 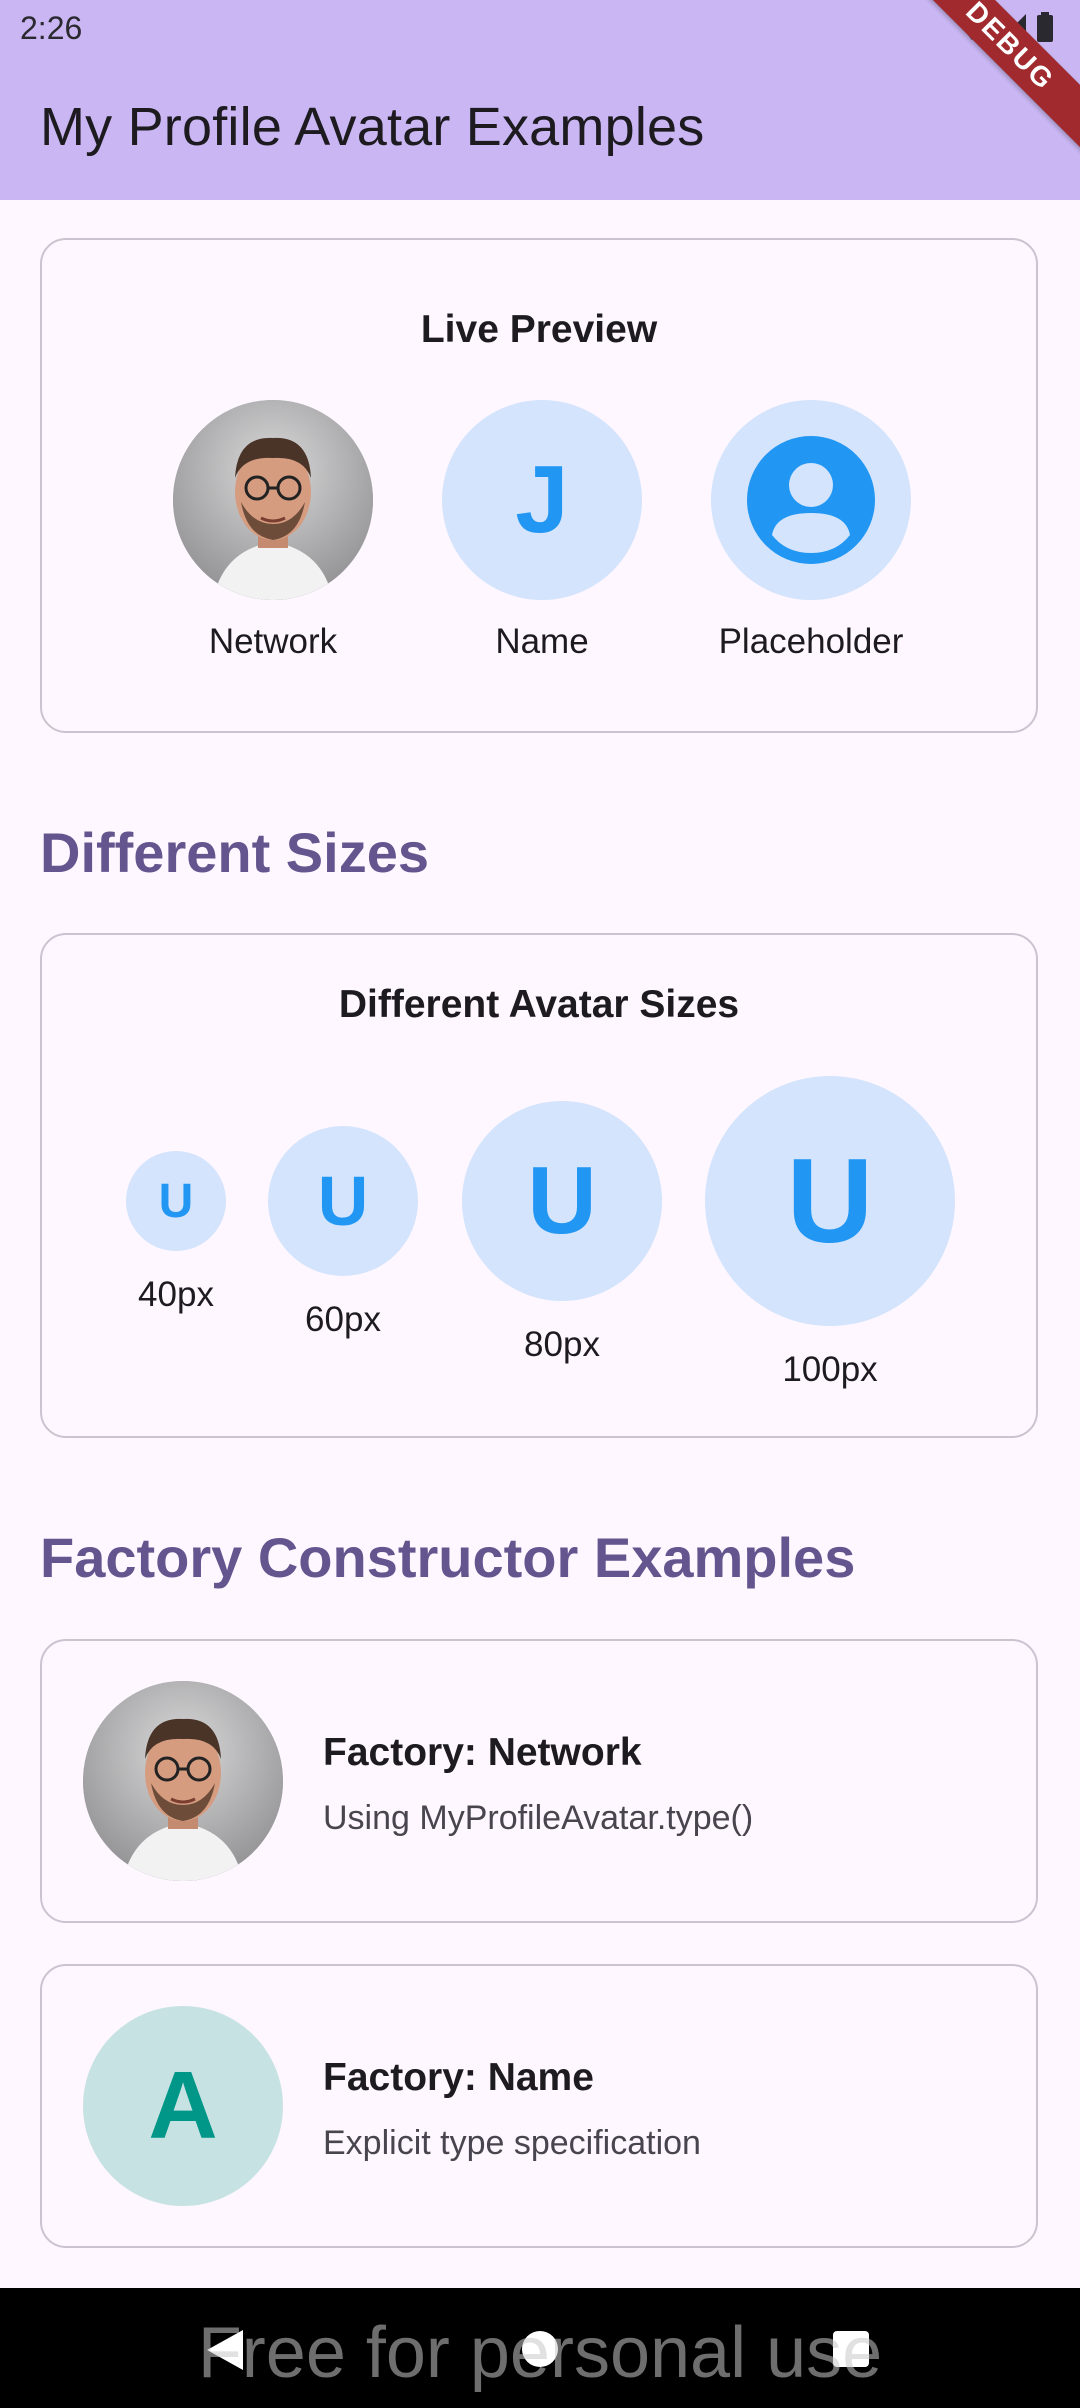 I want to click on factory-name-subtitle: Explicit type specification, so click(x=512, y=2143).